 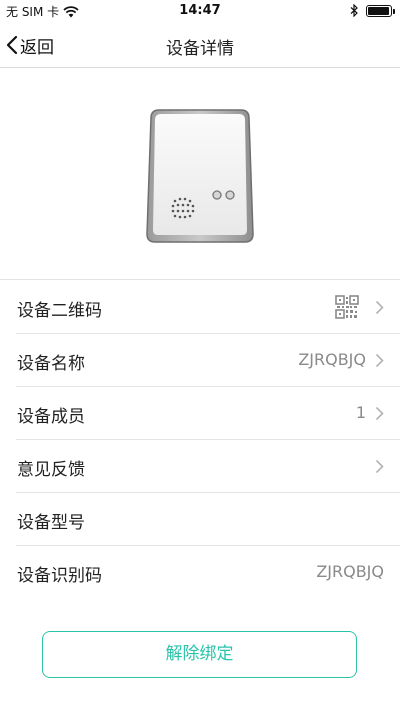 I want to click on battery-fill, so click(x=378, y=10).